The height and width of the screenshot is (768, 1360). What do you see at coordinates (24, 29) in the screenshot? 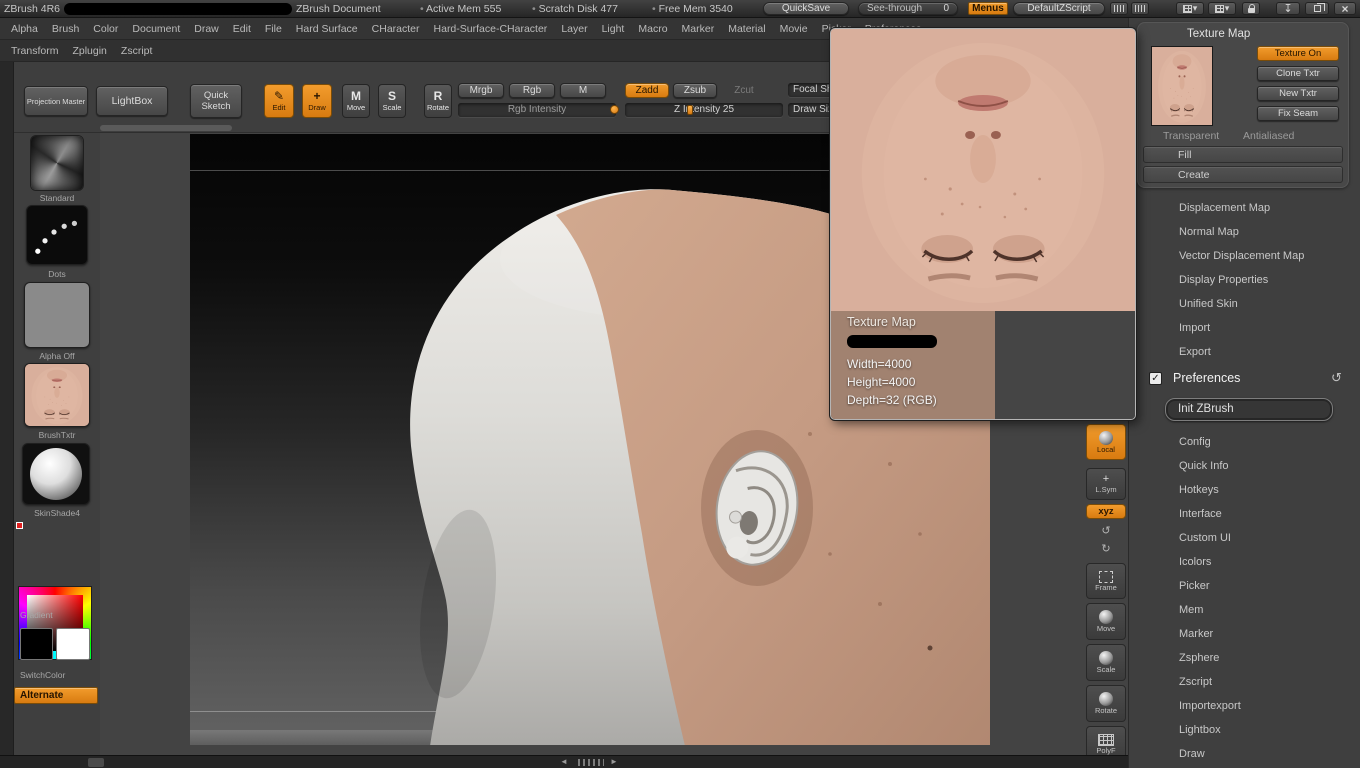
I see `menu-alpha: Alpha` at bounding box center [24, 29].